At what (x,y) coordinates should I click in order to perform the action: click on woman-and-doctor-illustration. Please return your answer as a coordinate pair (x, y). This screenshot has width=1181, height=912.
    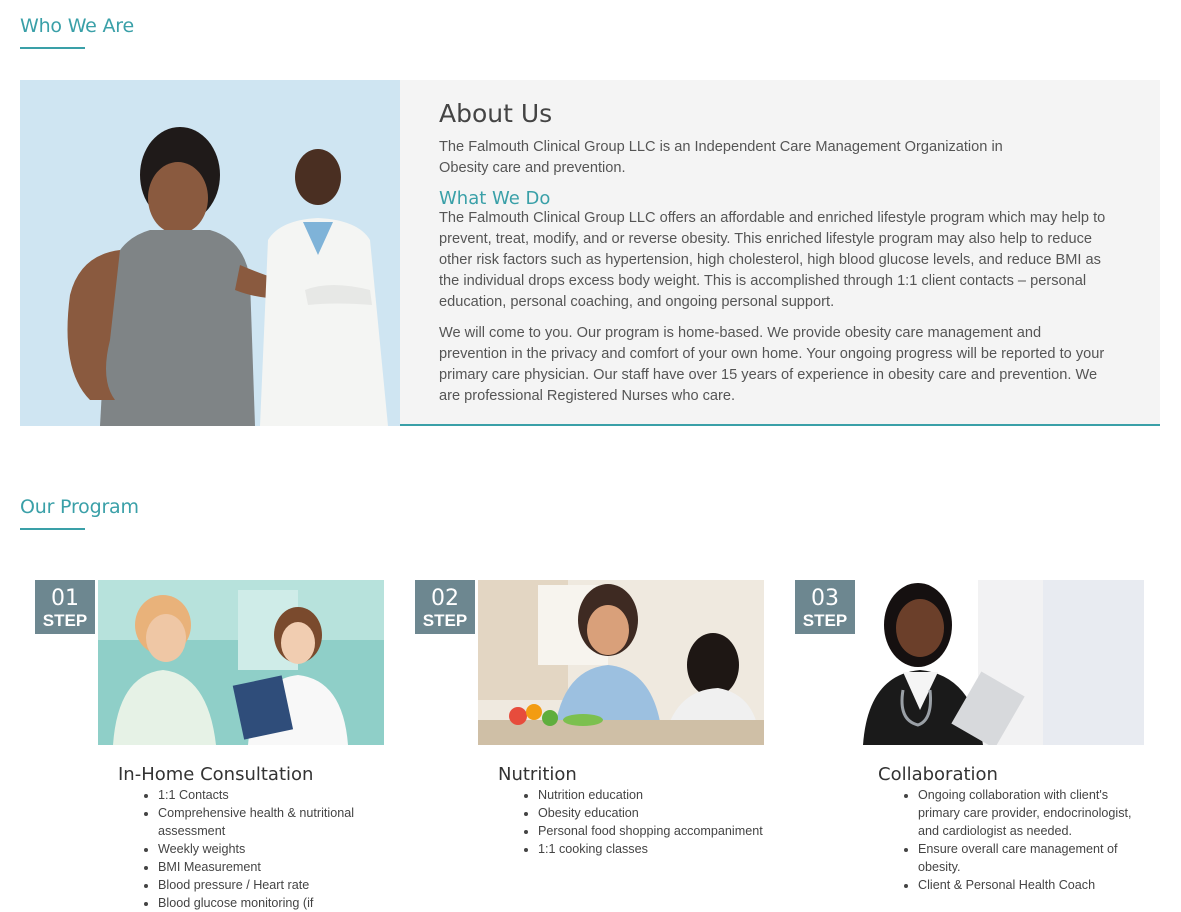
    Looking at the image, I should click on (210, 253).